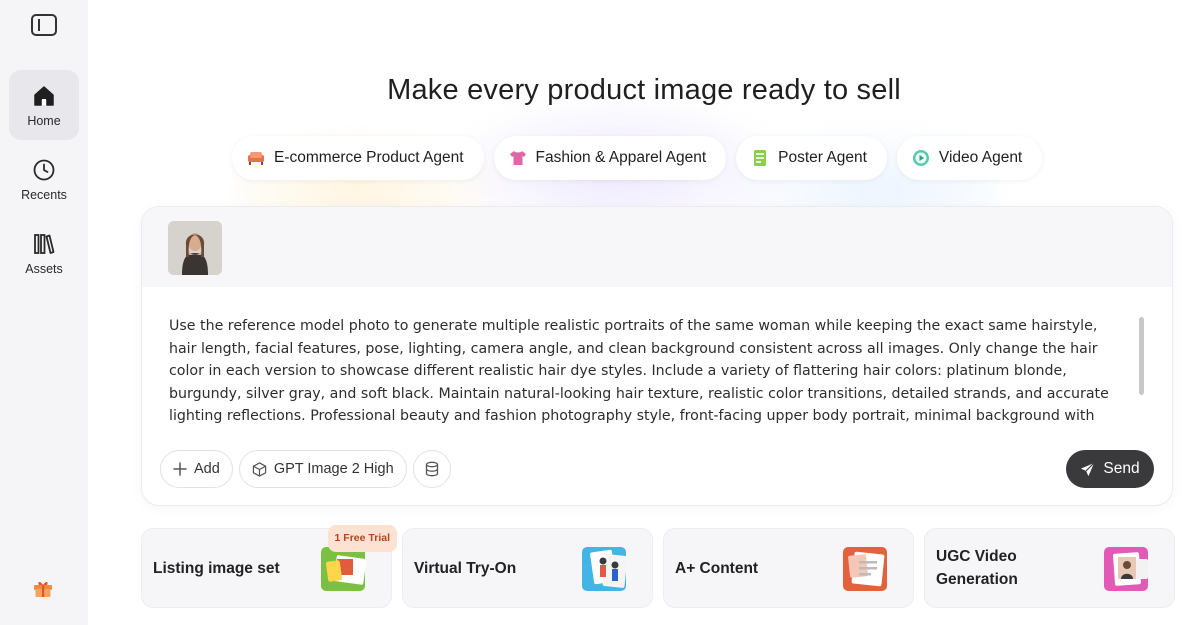  I want to click on attachment-area, so click(657, 247).